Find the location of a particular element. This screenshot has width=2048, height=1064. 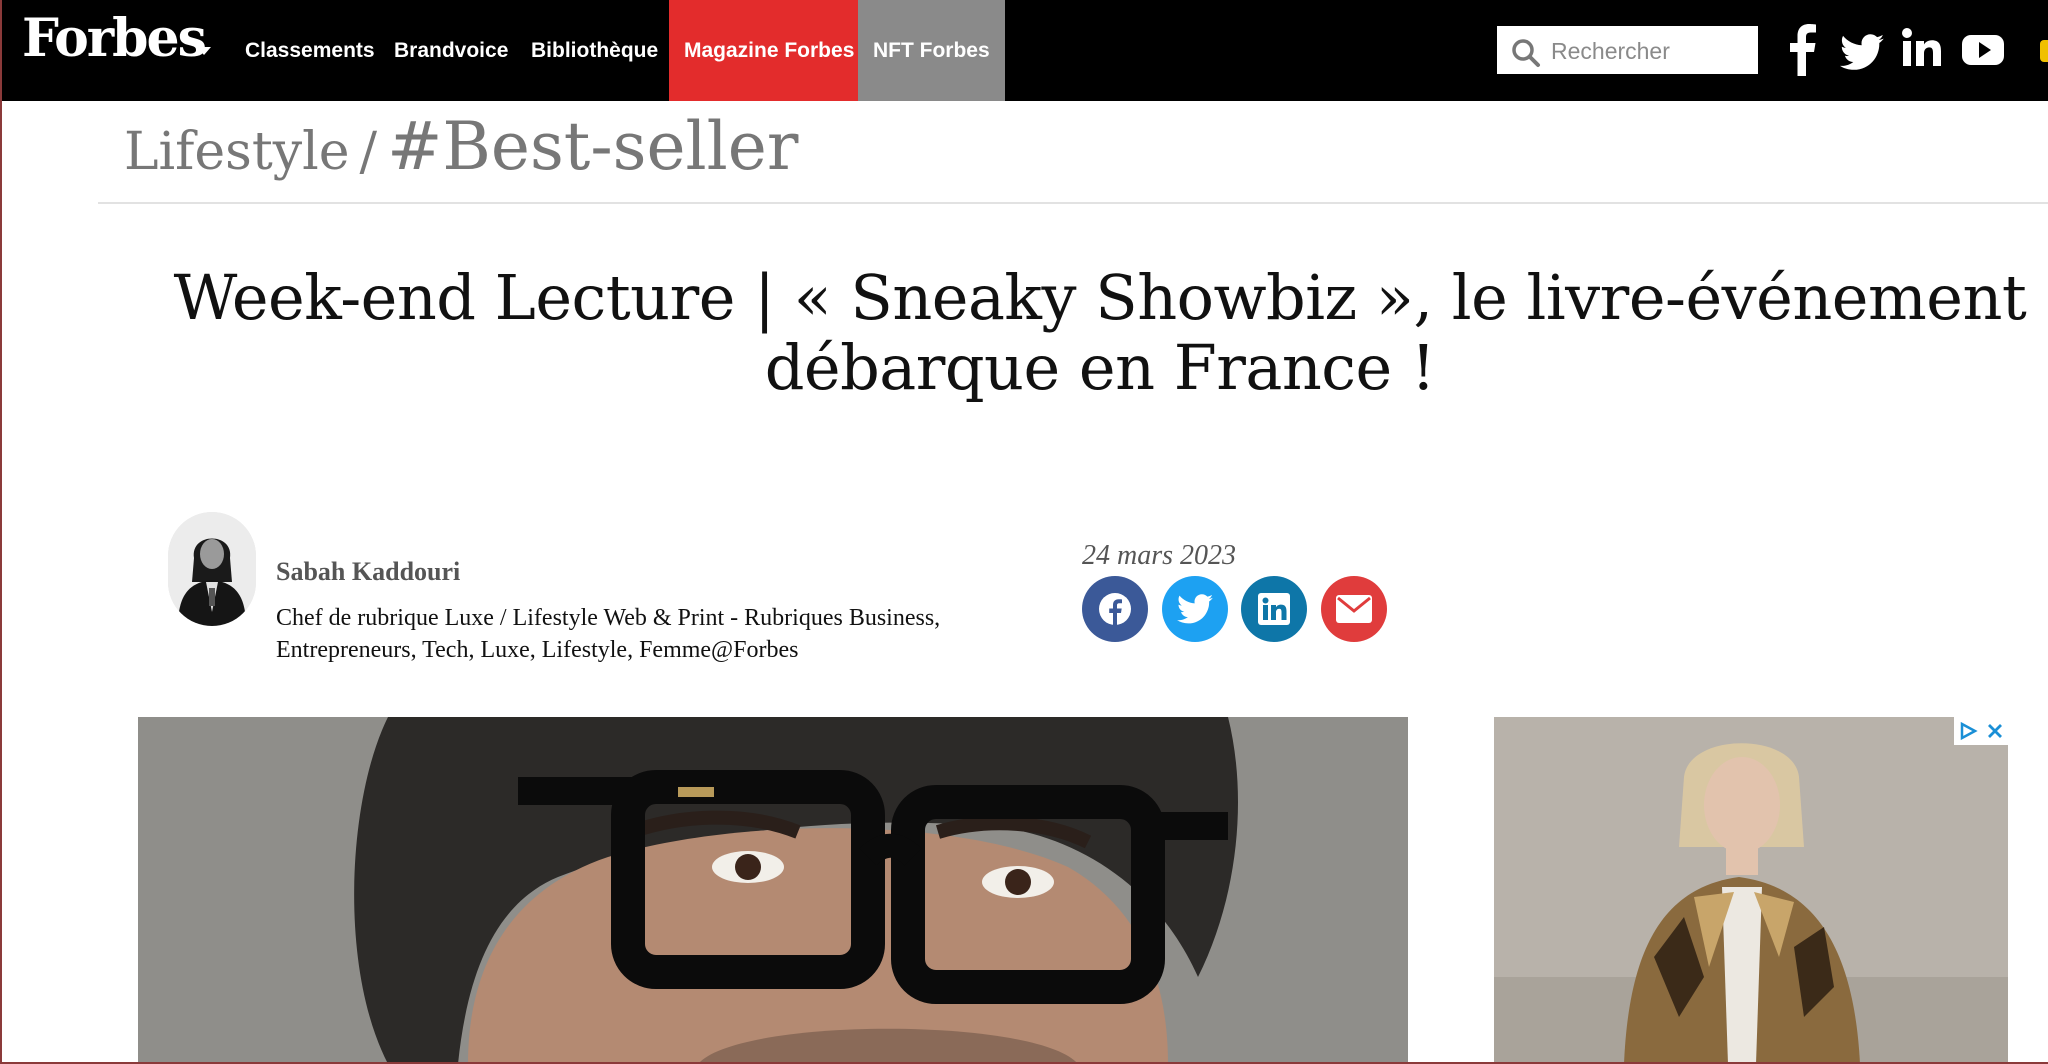

publish-date: 24 mars 2023 is located at coordinates (1159, 555).